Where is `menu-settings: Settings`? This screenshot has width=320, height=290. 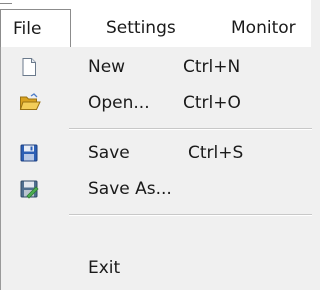 menu-settings: Settings is located at coordinates (141, 28).